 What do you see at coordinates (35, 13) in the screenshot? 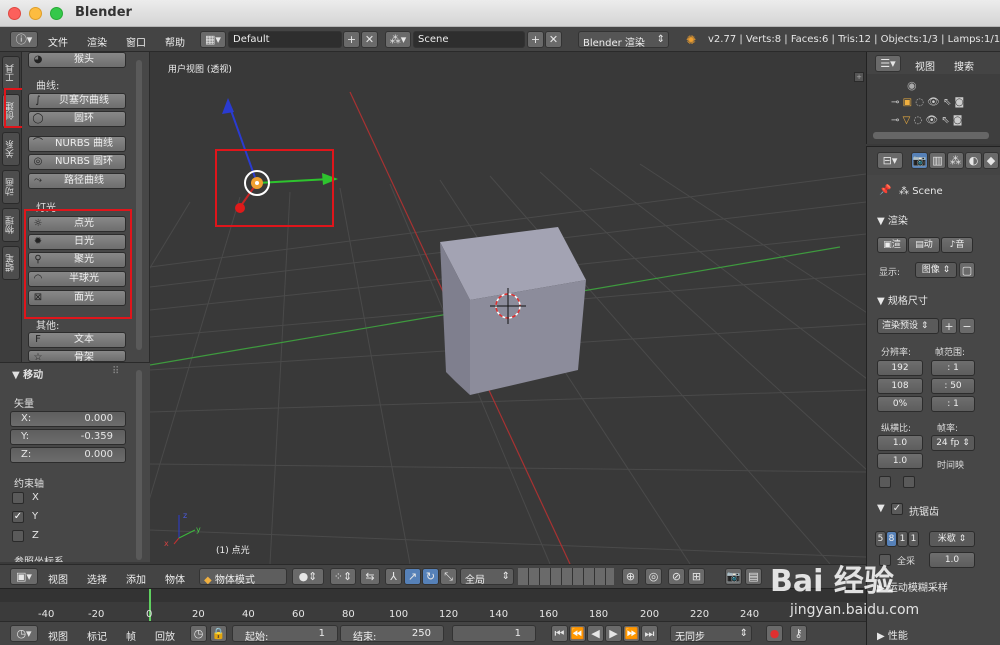
I see `minimize-window-button` at bounding box center [35, 13].